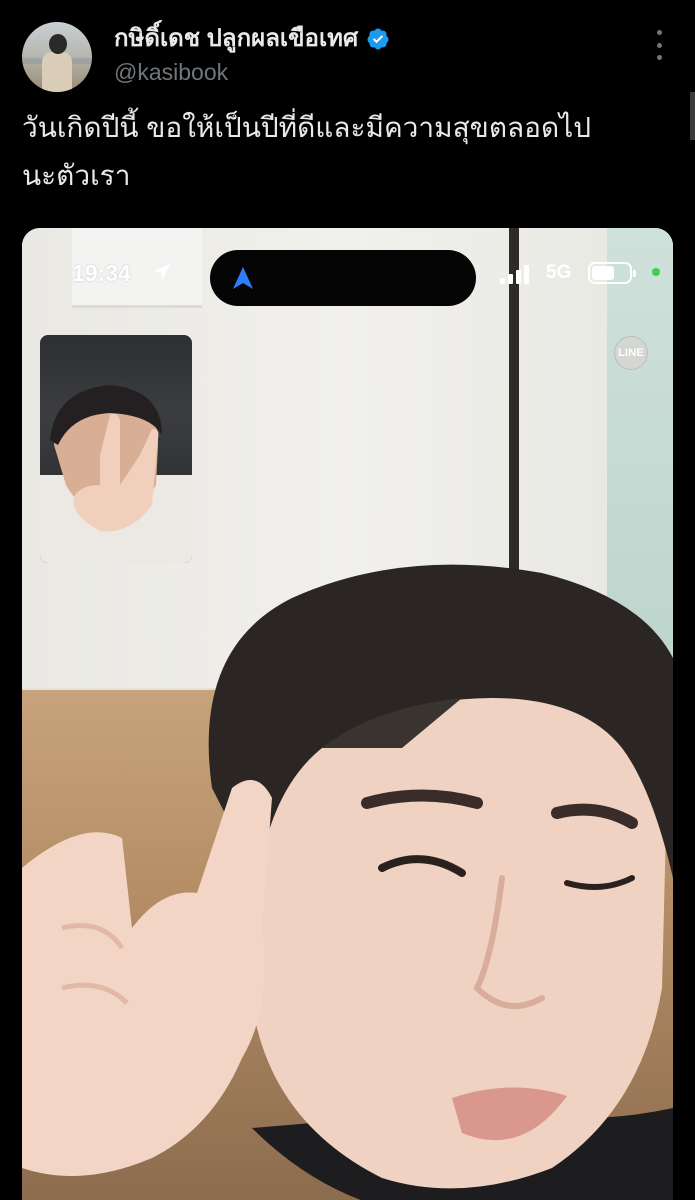 The image size is (695, 1200). I want to click on phone-status-bar: 19:34 5G, so click(347, 278).